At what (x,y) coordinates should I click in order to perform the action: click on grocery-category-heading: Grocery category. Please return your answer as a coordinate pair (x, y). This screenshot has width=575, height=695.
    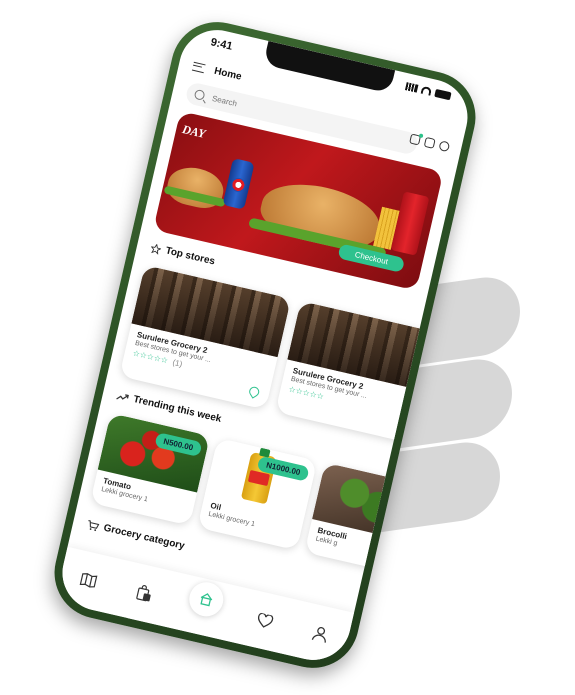
    Looking at the image, I should click on (136, 535).